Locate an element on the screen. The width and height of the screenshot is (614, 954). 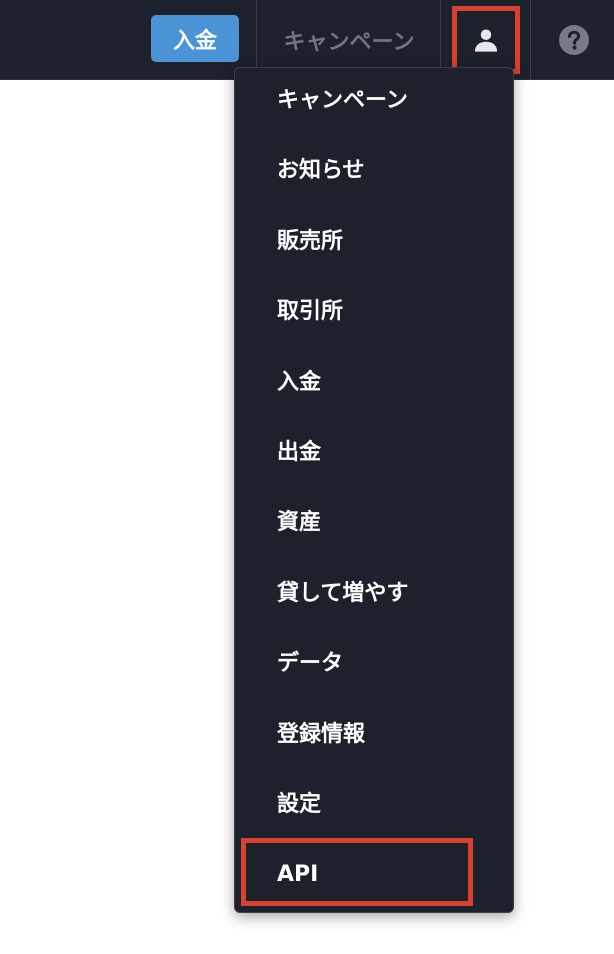
menu-item-exchange-desk: 販売所 is located at coordinates (310, 242).